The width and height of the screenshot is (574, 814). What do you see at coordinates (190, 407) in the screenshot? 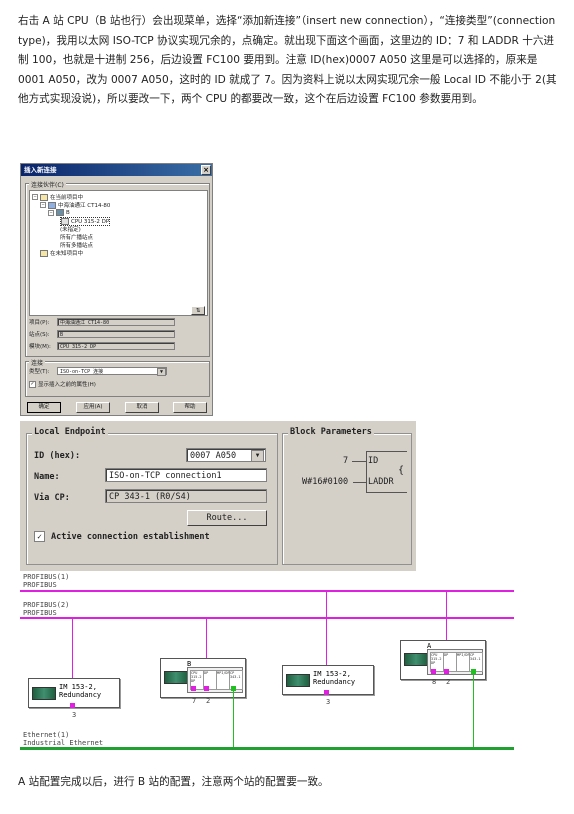
I see `help-button: 帮助` at bounding box center [190, 407].